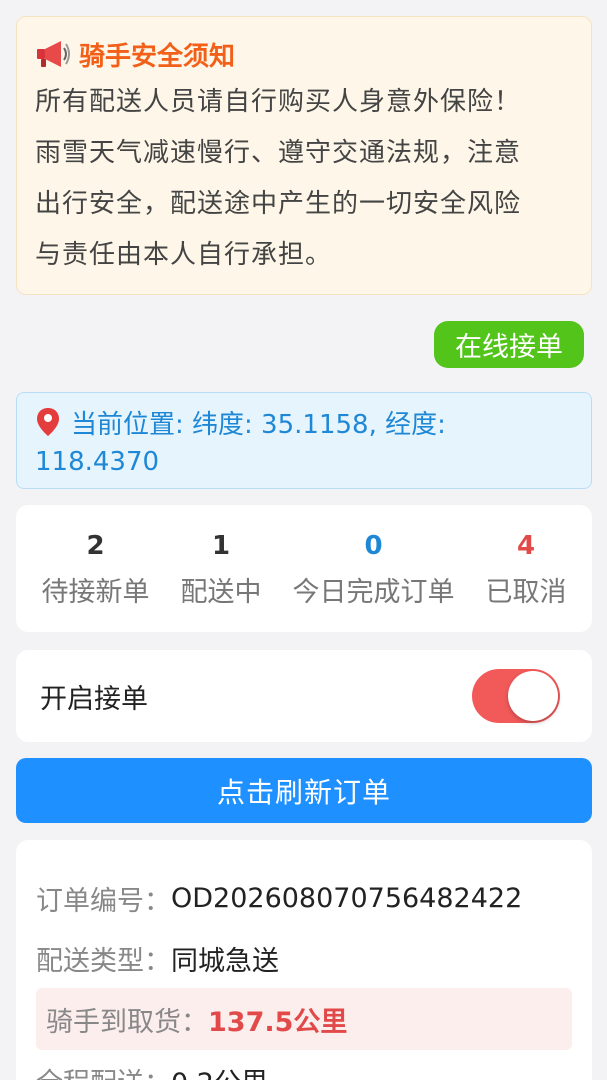 This screenshot has height=1080, width=607. I want to click on accept-orders-row: 开启接单, so click(304, 696).